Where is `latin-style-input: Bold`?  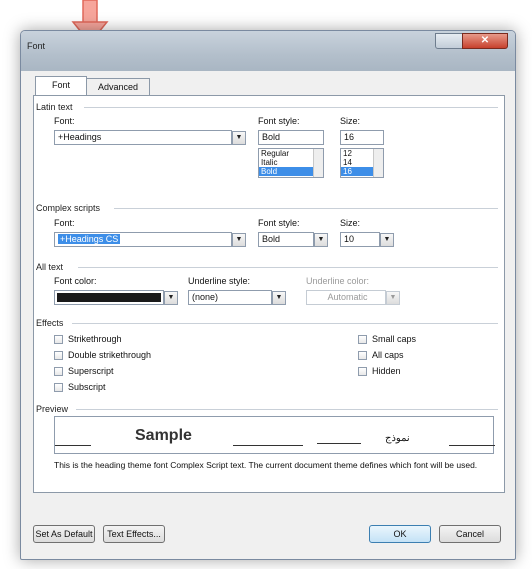 latin-style-input: Bold is located at coordinates (291, 137).